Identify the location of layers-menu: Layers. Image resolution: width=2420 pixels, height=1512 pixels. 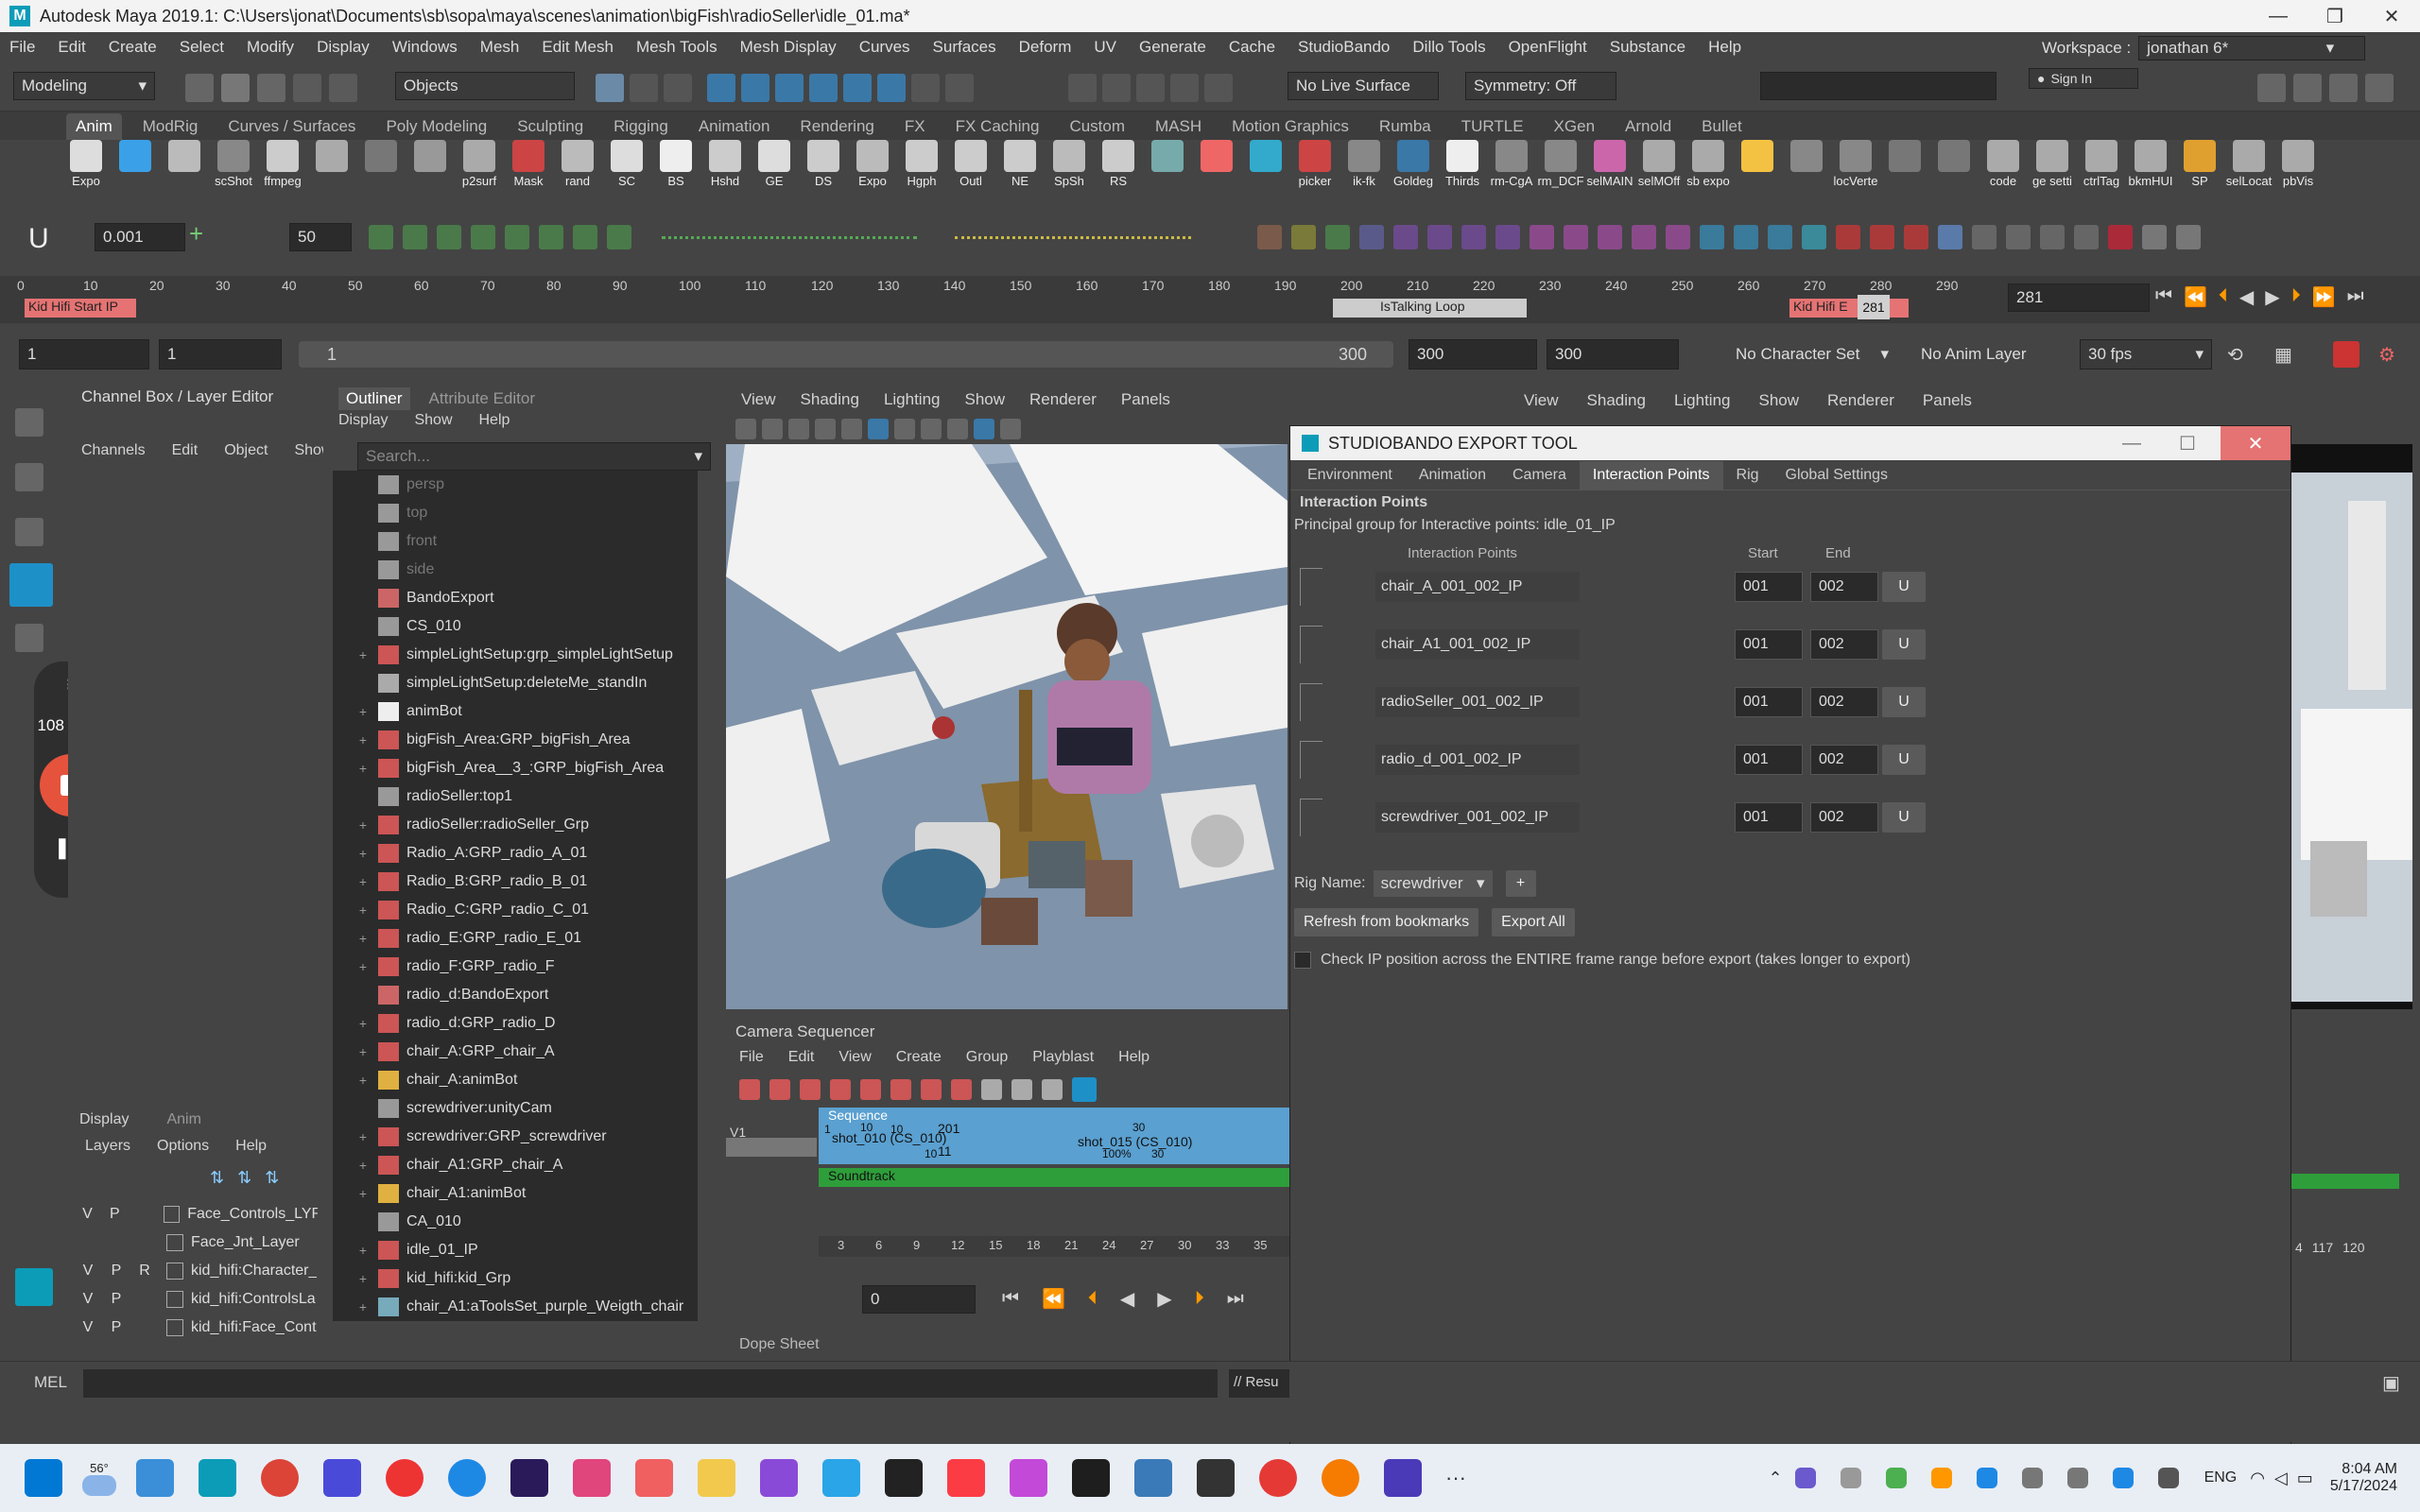
(107, 1146).